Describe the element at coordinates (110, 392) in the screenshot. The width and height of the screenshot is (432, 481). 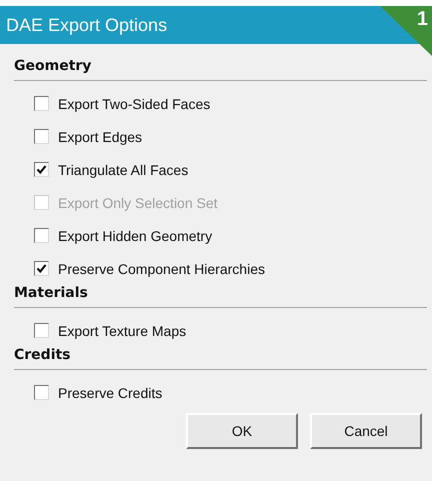
I see `option-label: Preserve Credits` at that location.